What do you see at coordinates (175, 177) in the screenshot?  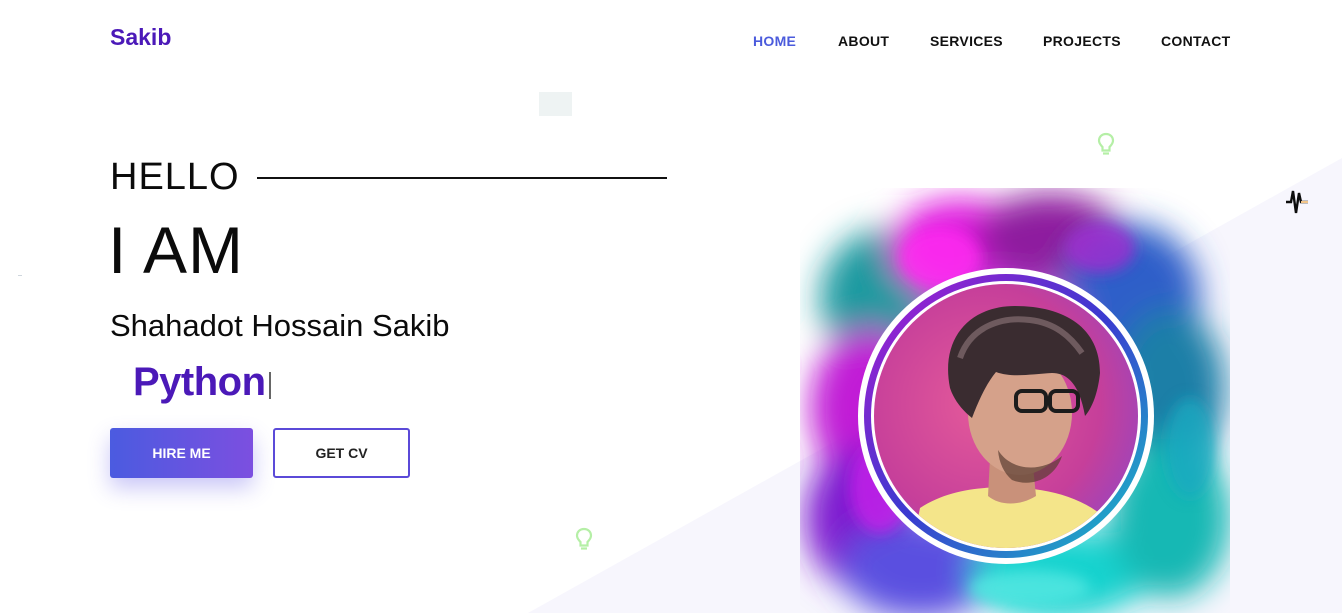 I see `hero-greeting: HELLO` at bounding box center [175, 177].